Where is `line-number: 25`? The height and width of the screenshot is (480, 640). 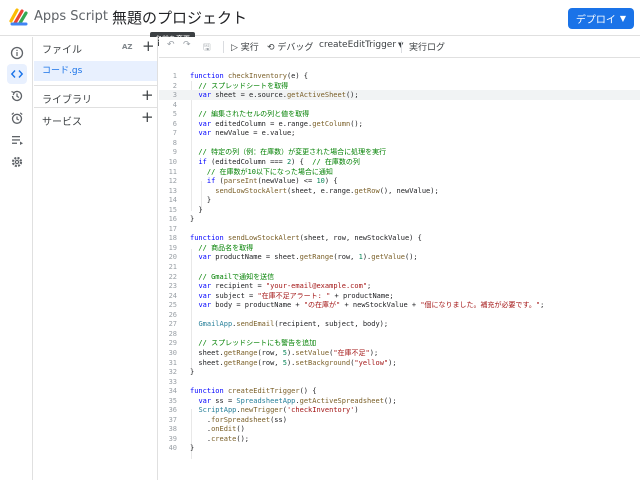 line-number: 25 is located at coordinates (172, 305).